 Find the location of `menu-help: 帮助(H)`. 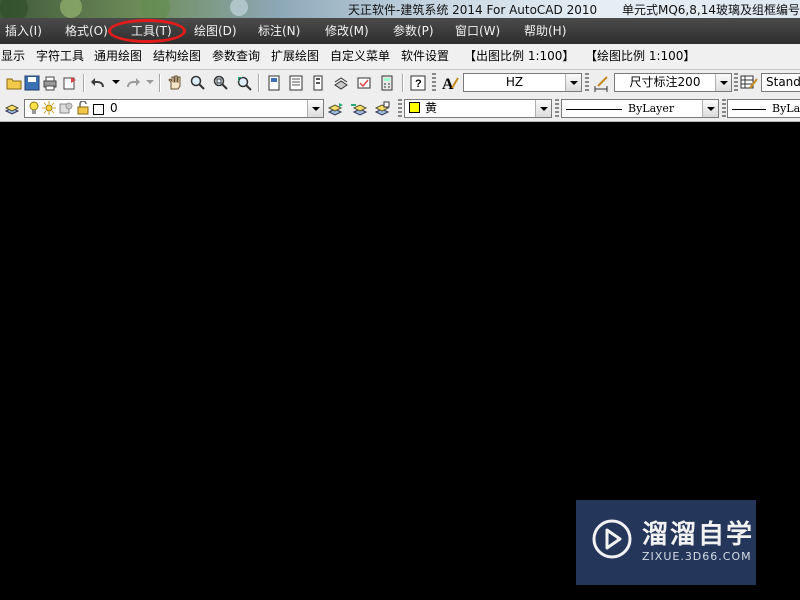

menu-help: 帮助(H) is located at coordinates (545, 31).